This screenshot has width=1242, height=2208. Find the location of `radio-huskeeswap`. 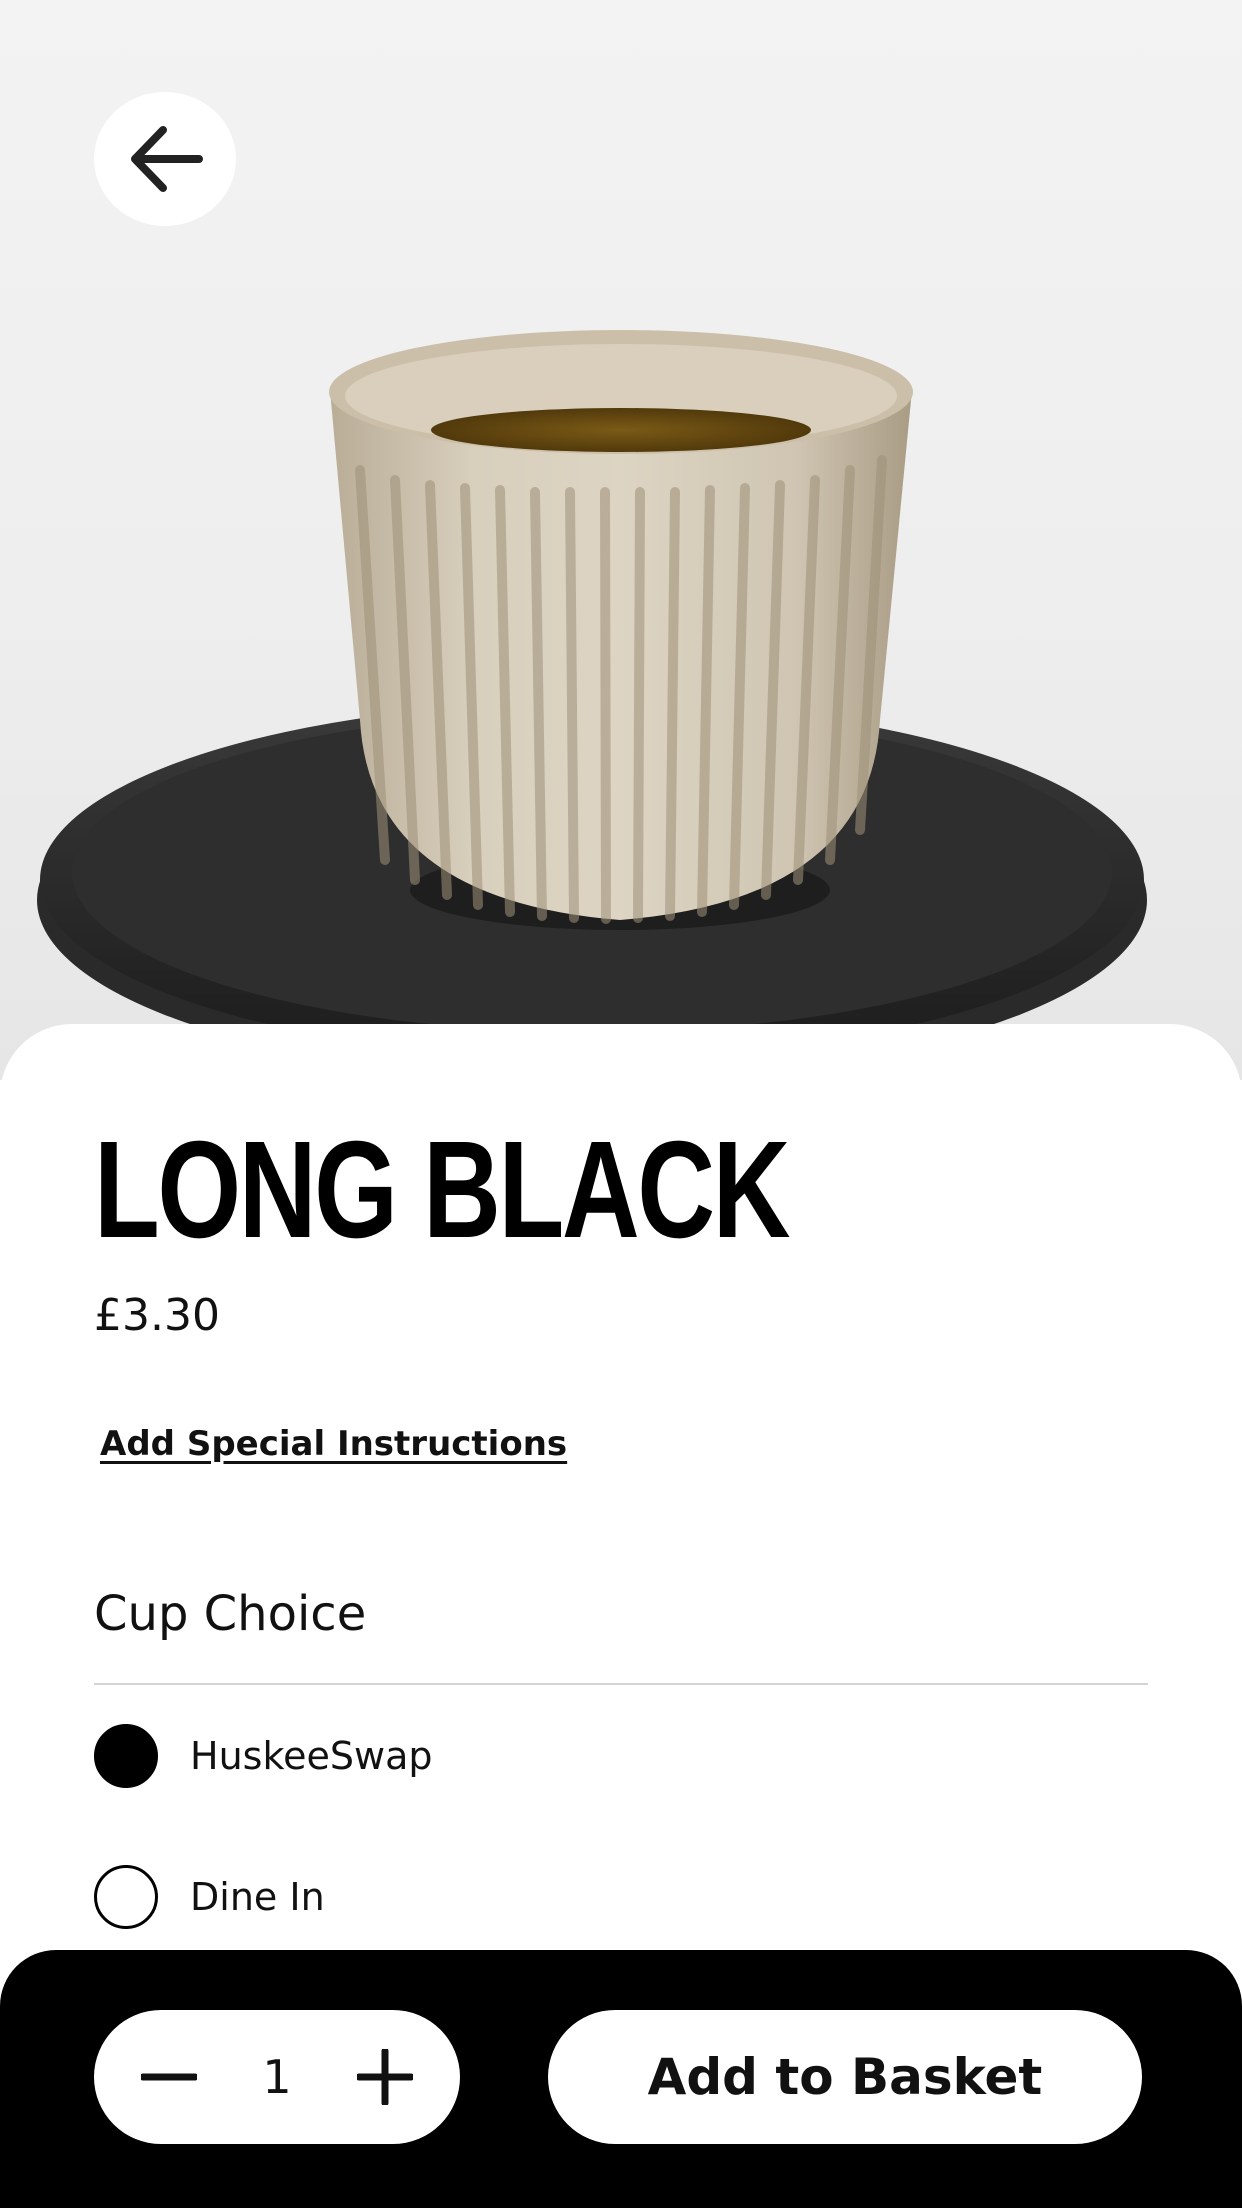

radio-huskeeswap is located at coordinates (126, 1756).